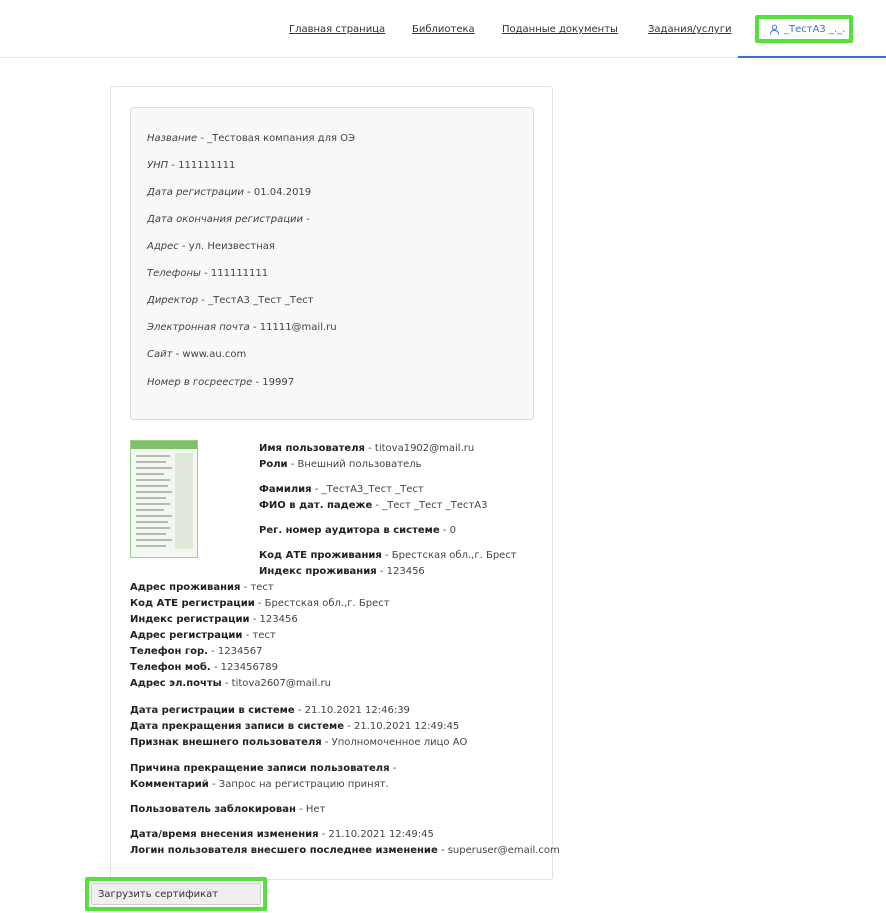 The height and width of the screenshot is (913, 886). I want to click on certificate-thumbnail, so click(164, 499).